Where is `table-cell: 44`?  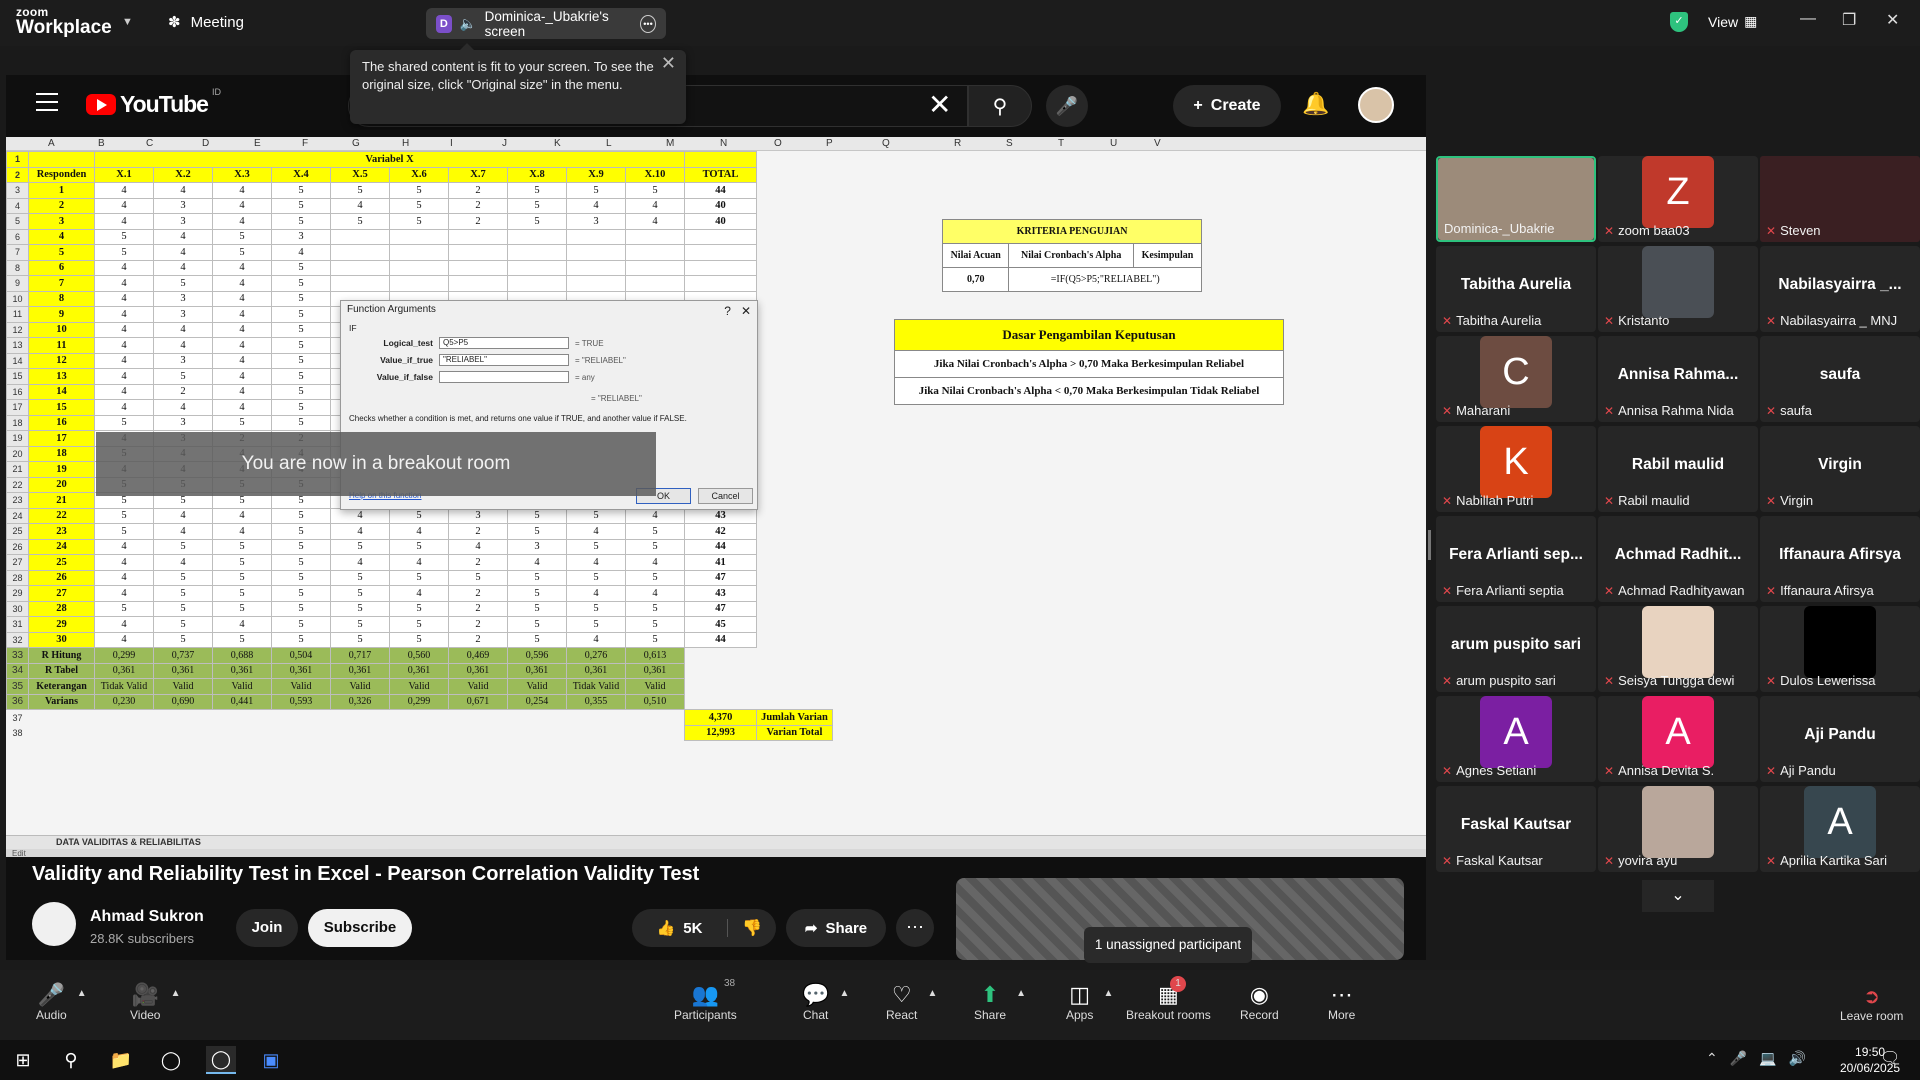 table-cell: 44 is located at coordinates (720, 190).